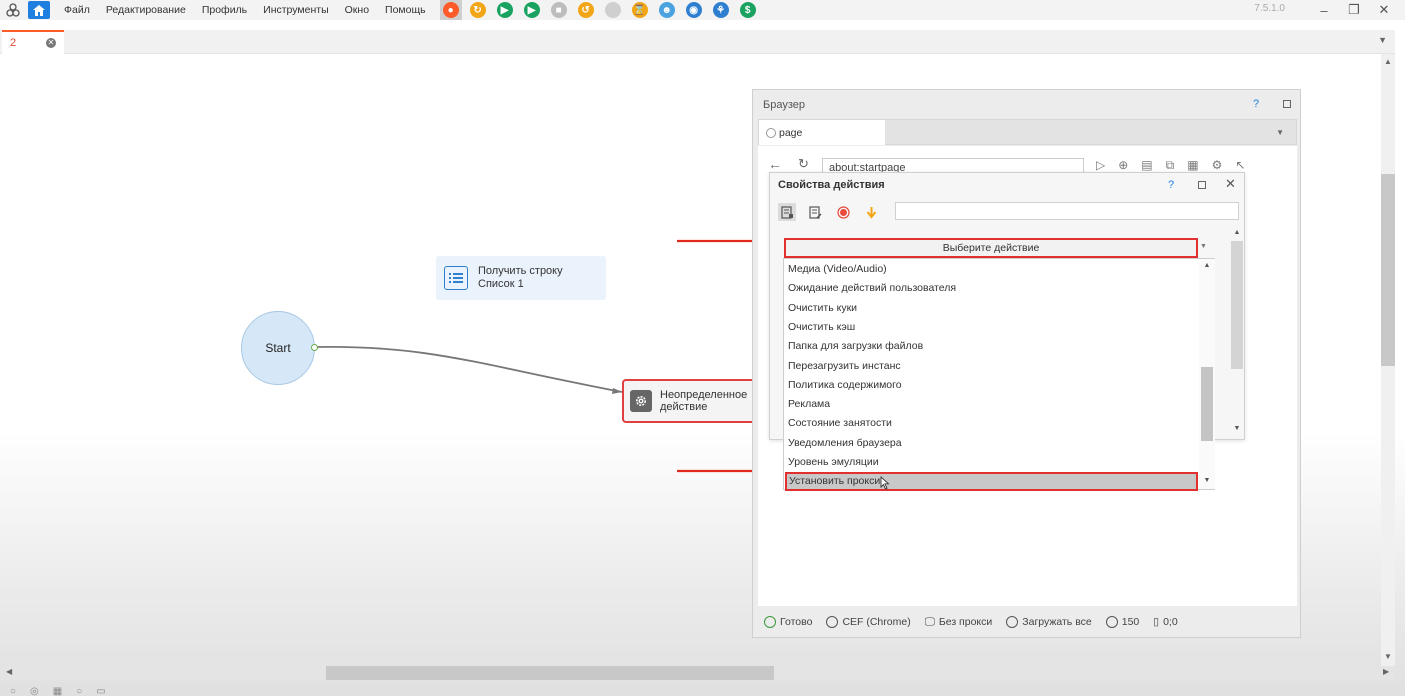 This screenshot has width=1405, height=696. What do you see at coordinates (295, 10) in the screenshot?
I see `menu-tools: Инструменты` at bounding box center [295, 10].